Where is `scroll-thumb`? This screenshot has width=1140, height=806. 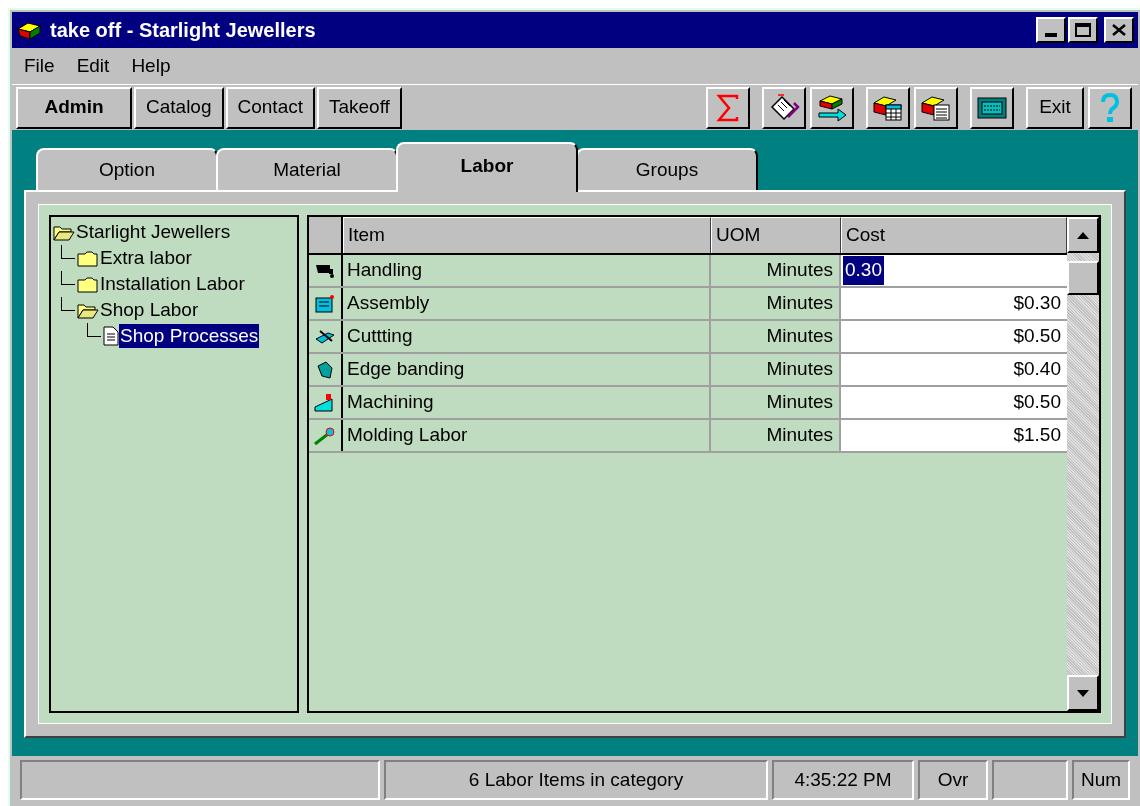
scroll-thumb is located at coordinates (1083, 278).